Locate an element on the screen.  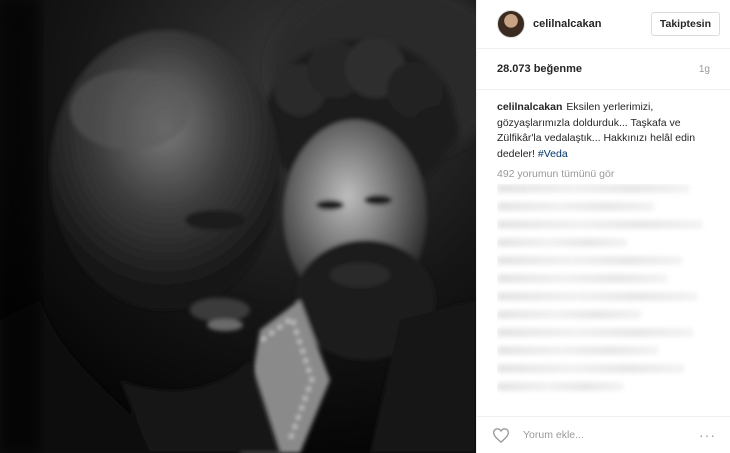
post-time: 1g is located at coordinates (704, 69).